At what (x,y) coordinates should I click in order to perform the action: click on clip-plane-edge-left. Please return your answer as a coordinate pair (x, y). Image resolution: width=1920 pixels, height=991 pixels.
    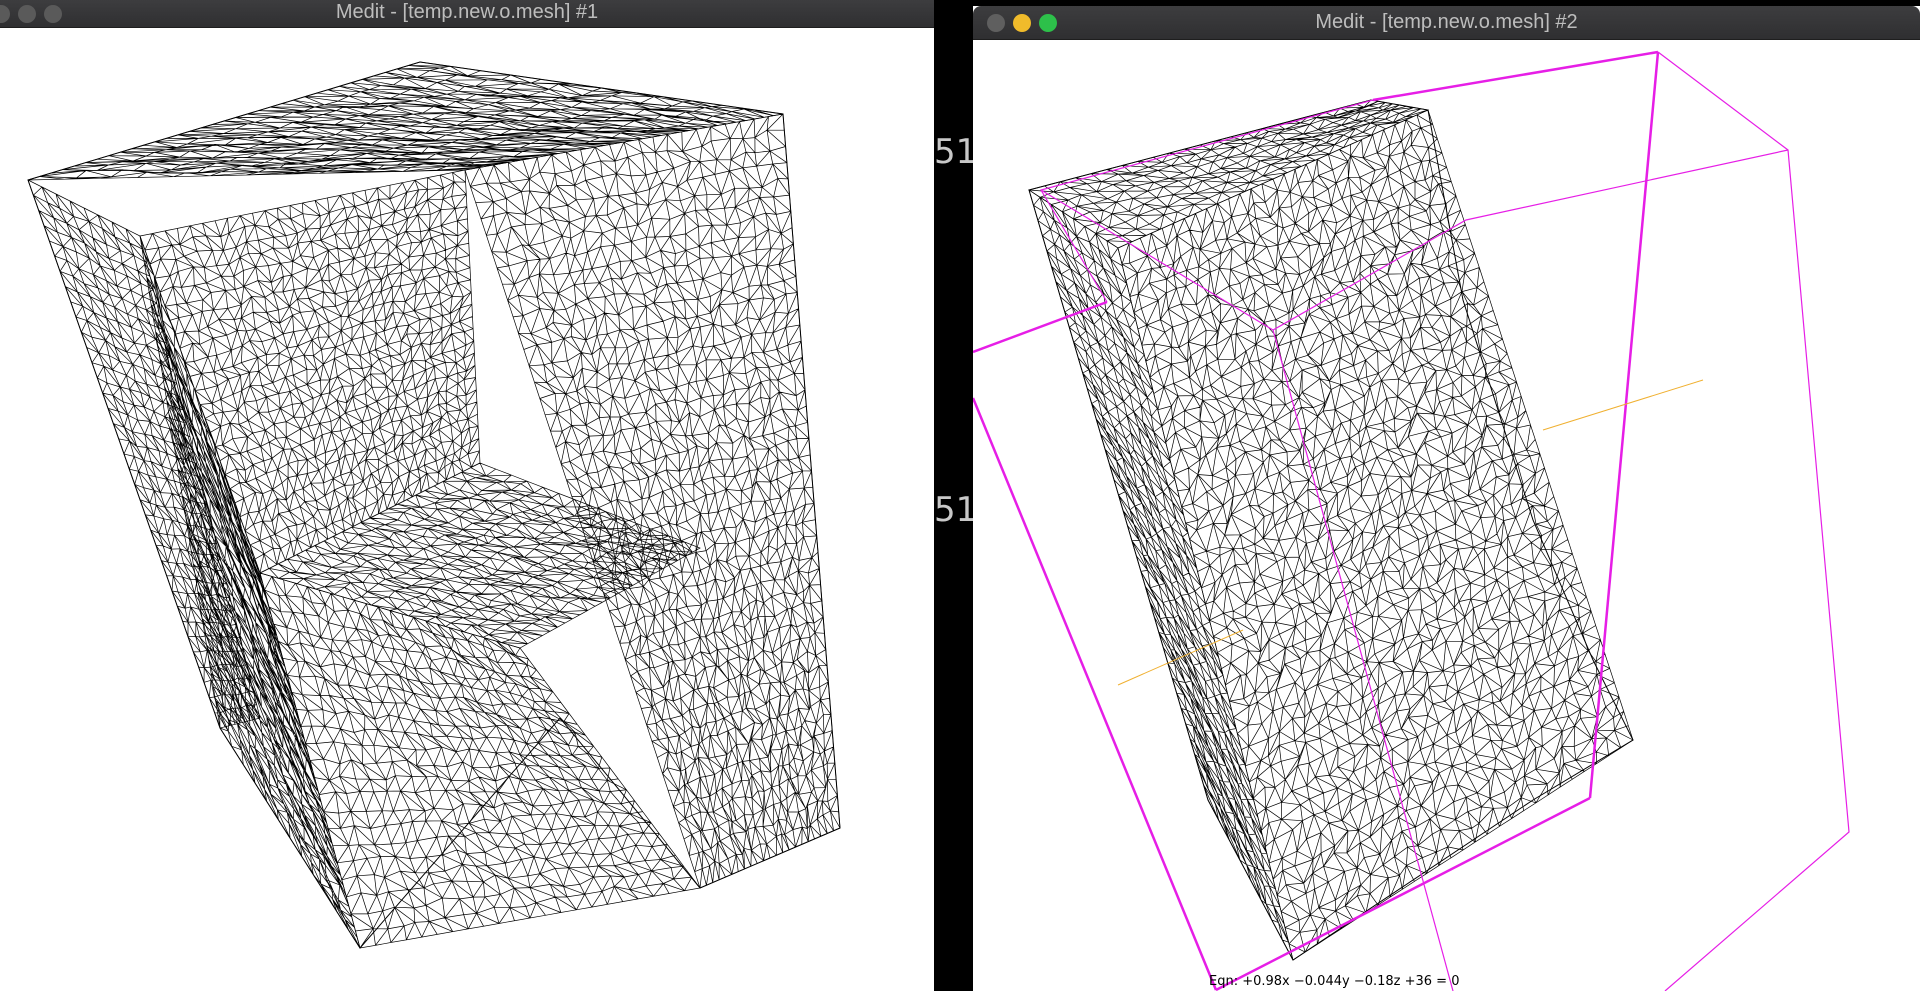
    Looking at the image, I should click on (1040, 327).